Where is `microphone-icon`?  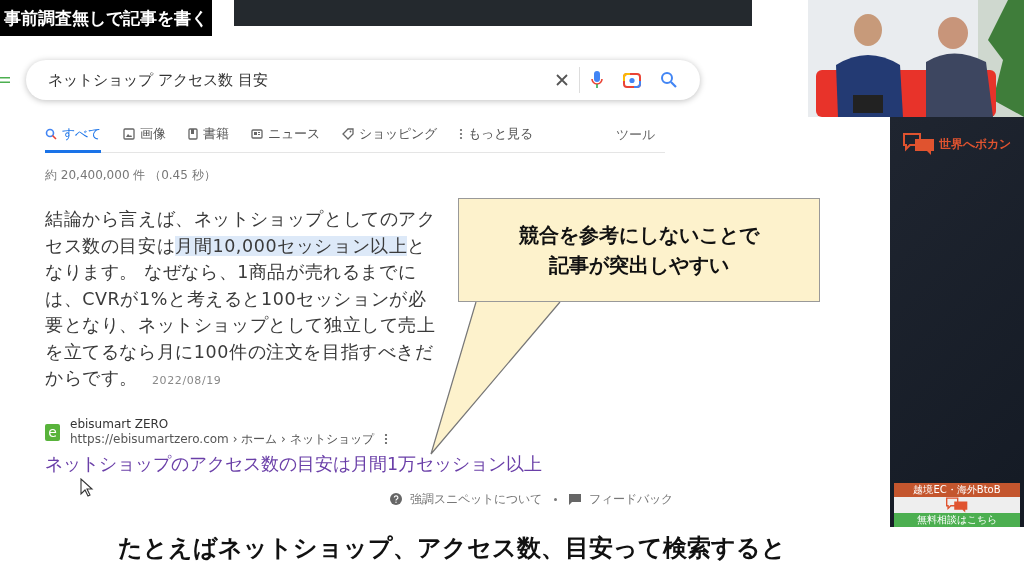
microphone-icon is located at coordinates (597, 80).